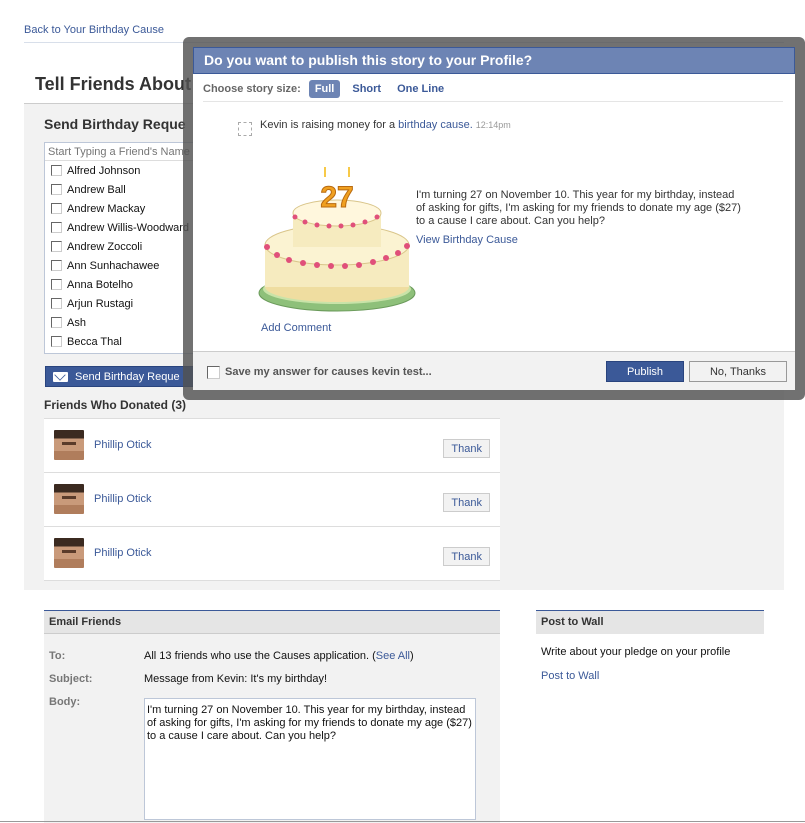 The image size is (805, 823). Describe the element at coordinates (60, 376) in the screenshot. I see `envelope-icon` at that location.